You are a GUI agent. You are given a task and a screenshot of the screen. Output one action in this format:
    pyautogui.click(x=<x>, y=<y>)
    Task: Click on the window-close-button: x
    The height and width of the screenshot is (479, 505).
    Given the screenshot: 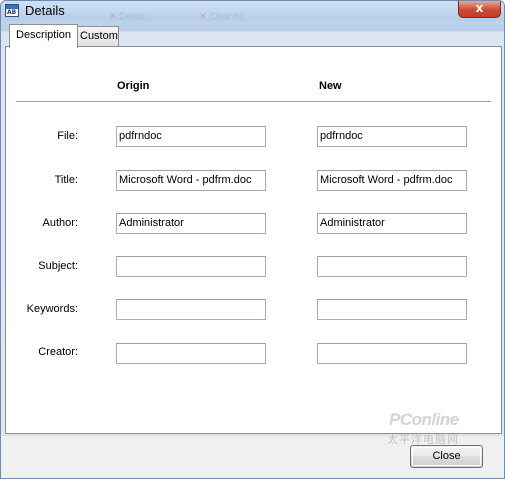 What is the action you would take?
    pyautogui.click(x=479, y=9)
    